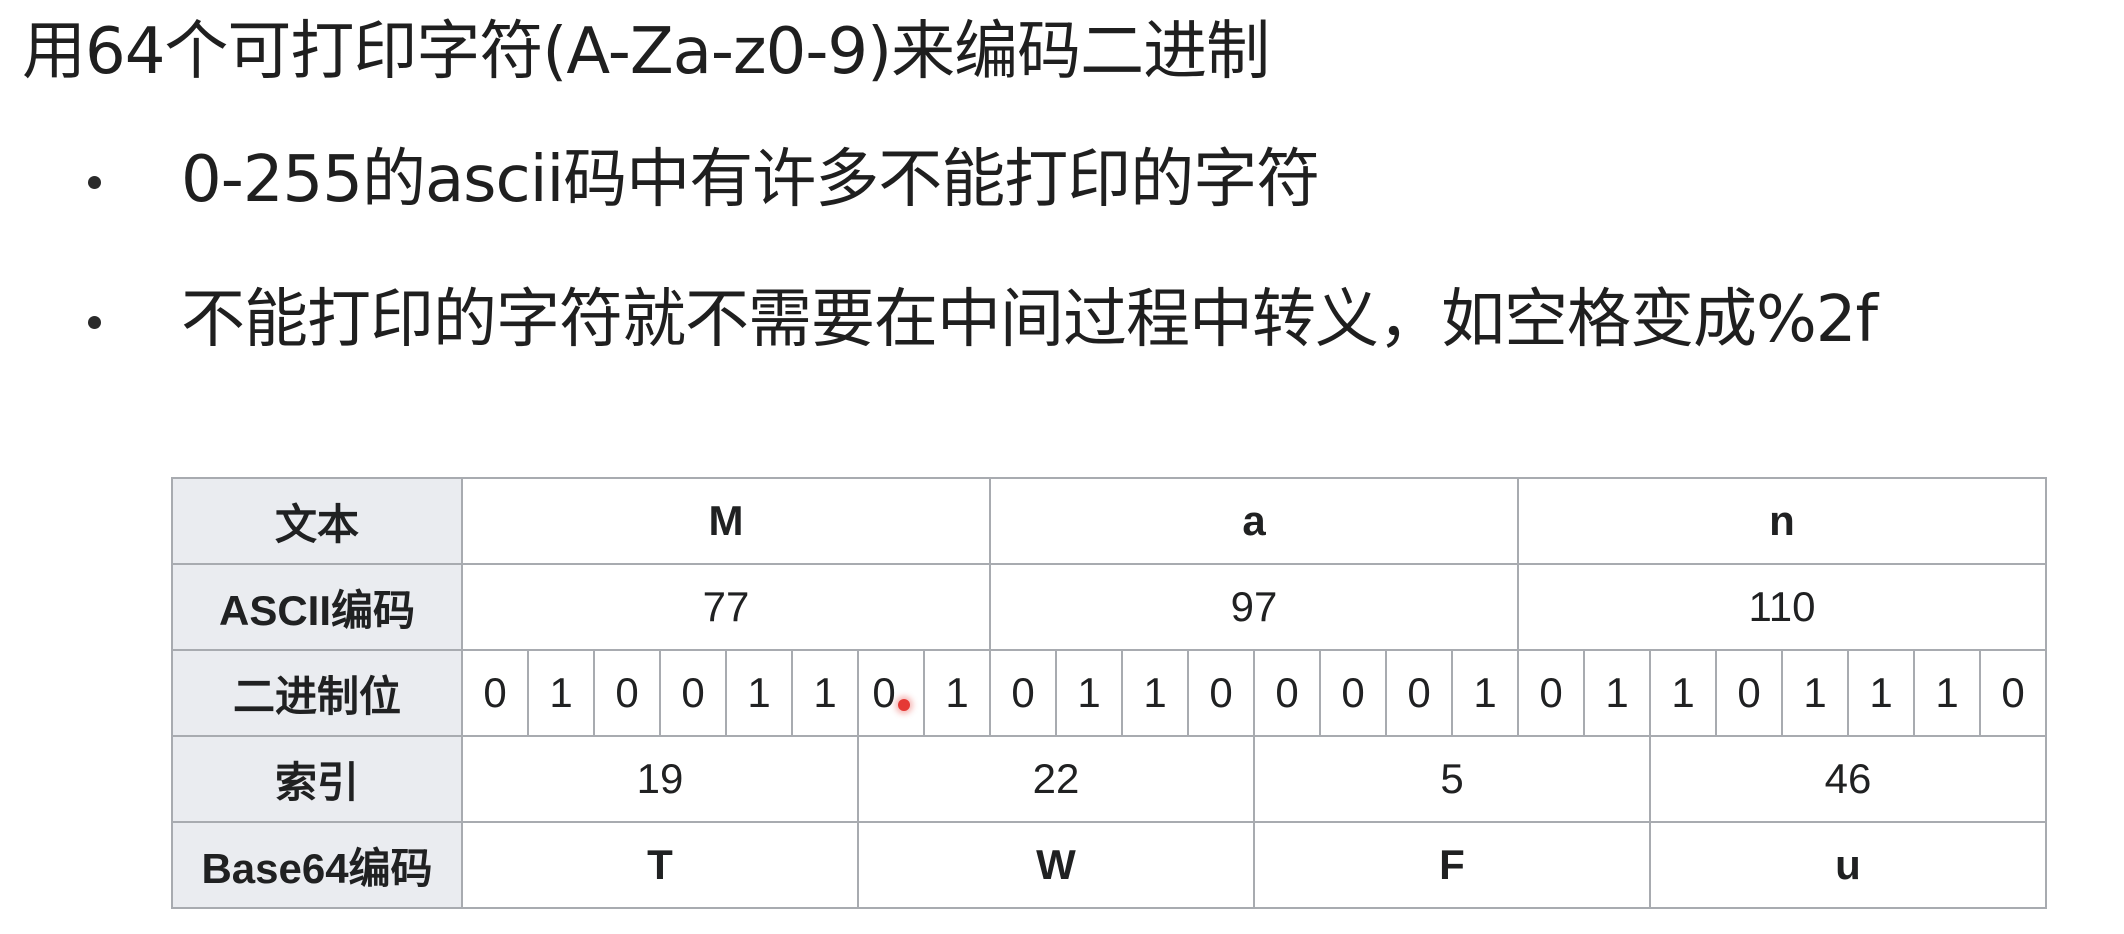 Image resolution: width=2124 pixels, height=934 pixels. Describe the element at coordinates (1452, 865) in the screenshot. I see `base64-cell: F` at that location.